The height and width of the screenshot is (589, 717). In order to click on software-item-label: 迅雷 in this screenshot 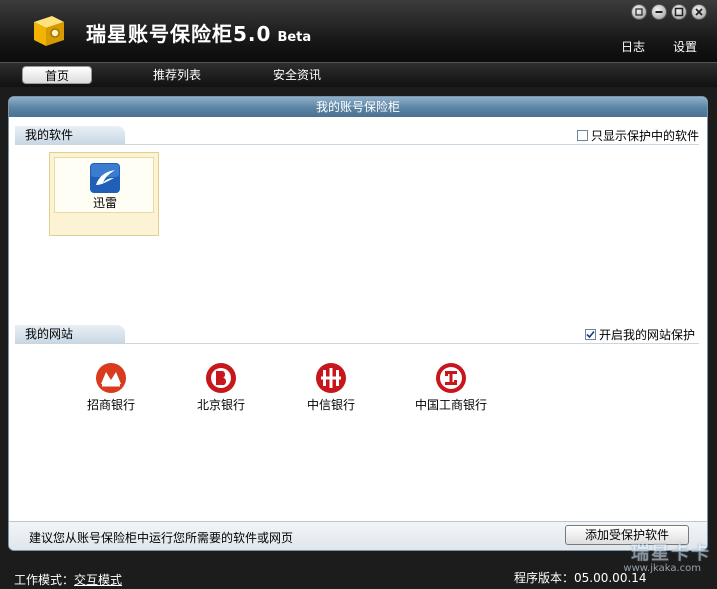, I will do `click(104, 203)`.